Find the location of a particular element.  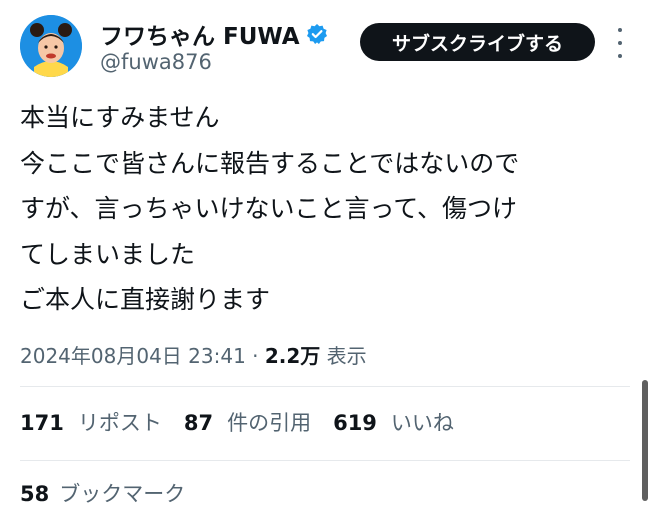

reposts-label: リポスト is located at coordinates (119, 423).